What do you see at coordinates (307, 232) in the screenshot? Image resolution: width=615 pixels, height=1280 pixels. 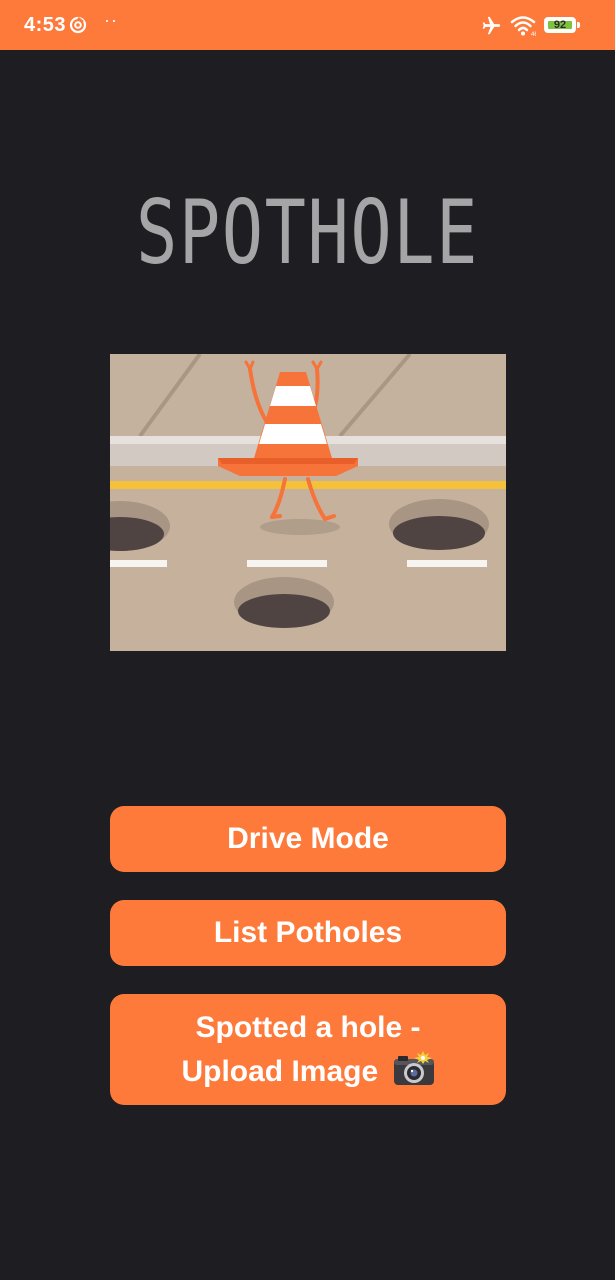 I see `app-title: SPOTHOLE` at bounding box center [307, 232].